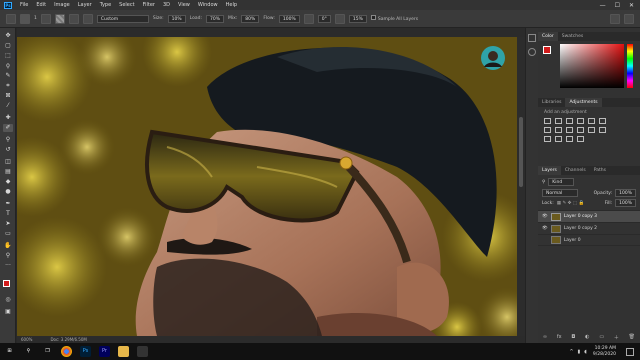 Image resolution: width=640 pixels, height=360 pixels. Describe the element at coordinates (589, 240) in the screenshot. I see `layer-row: 👁 Layer 0` at that location.